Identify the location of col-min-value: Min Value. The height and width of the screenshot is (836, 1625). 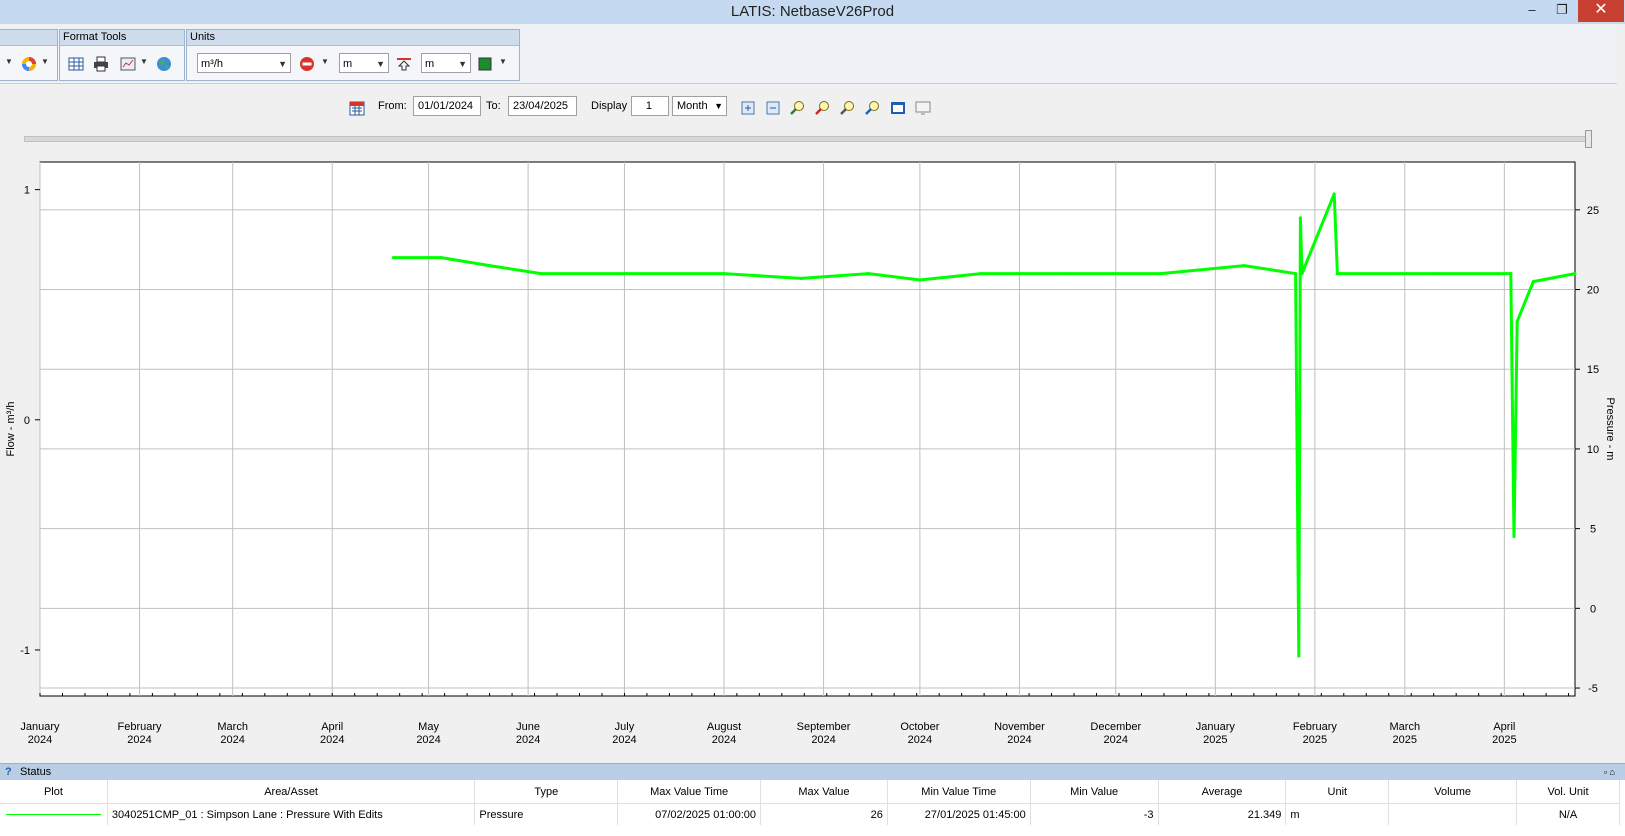
(1094, 792).